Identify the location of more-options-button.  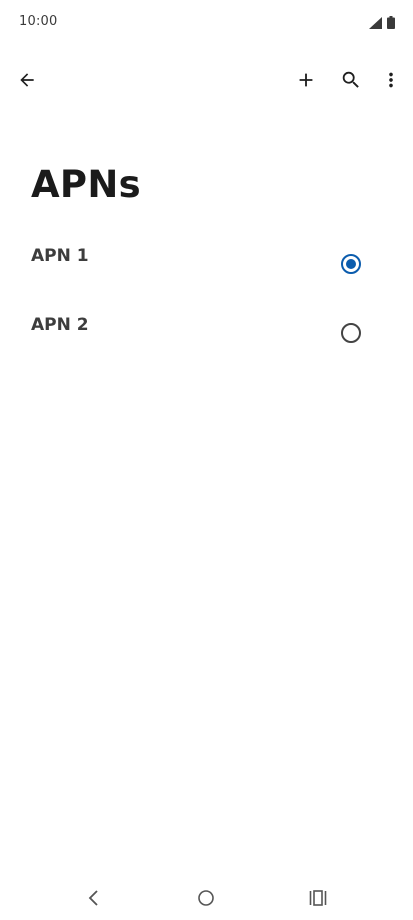
(391, 80).